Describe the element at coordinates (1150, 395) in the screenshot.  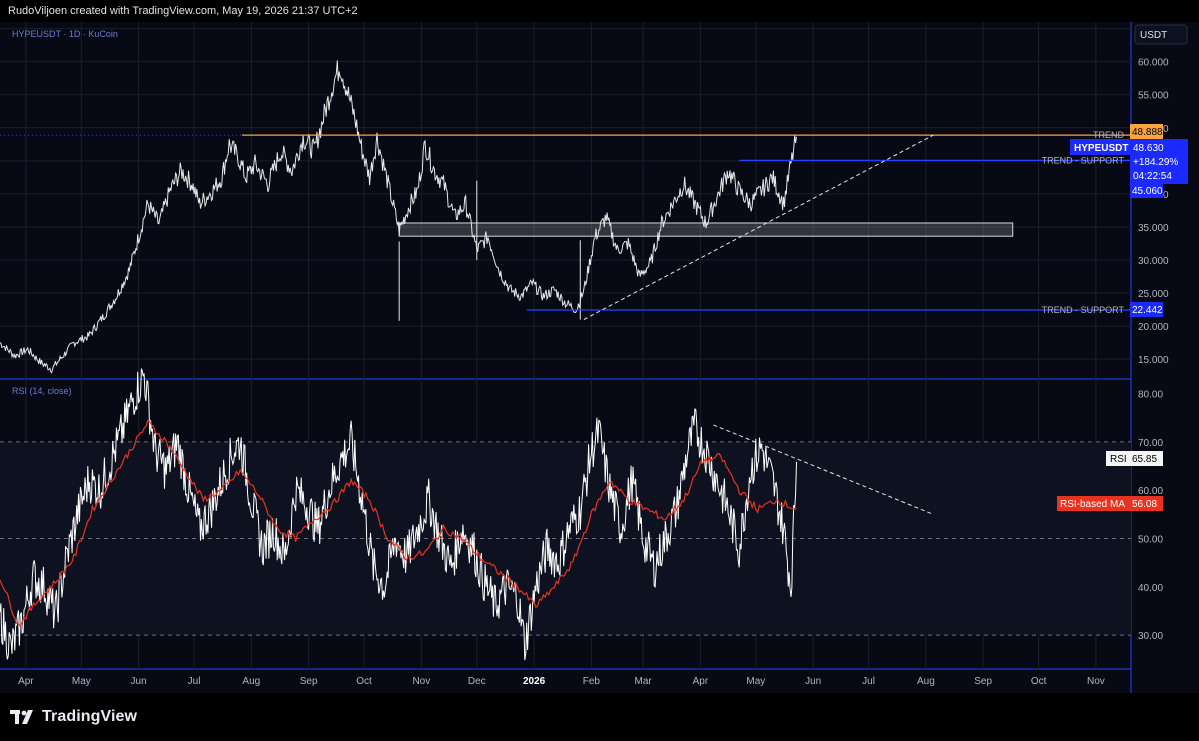
I see `rsi-tick-label: 80.00` at that location.